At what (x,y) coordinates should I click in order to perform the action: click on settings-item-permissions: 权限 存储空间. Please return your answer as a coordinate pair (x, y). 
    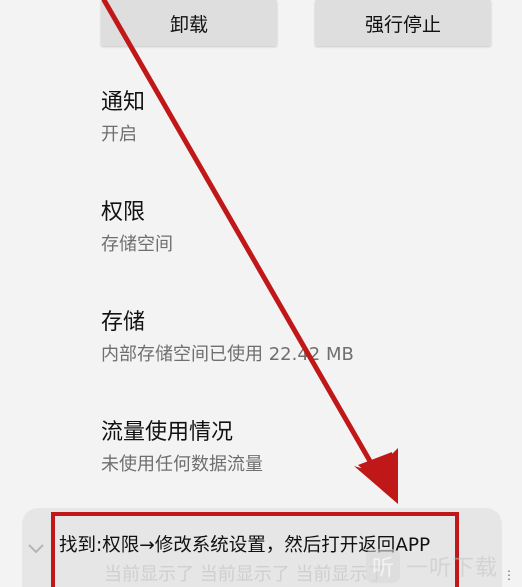
    Looking at the image, I should click on (137, 228).